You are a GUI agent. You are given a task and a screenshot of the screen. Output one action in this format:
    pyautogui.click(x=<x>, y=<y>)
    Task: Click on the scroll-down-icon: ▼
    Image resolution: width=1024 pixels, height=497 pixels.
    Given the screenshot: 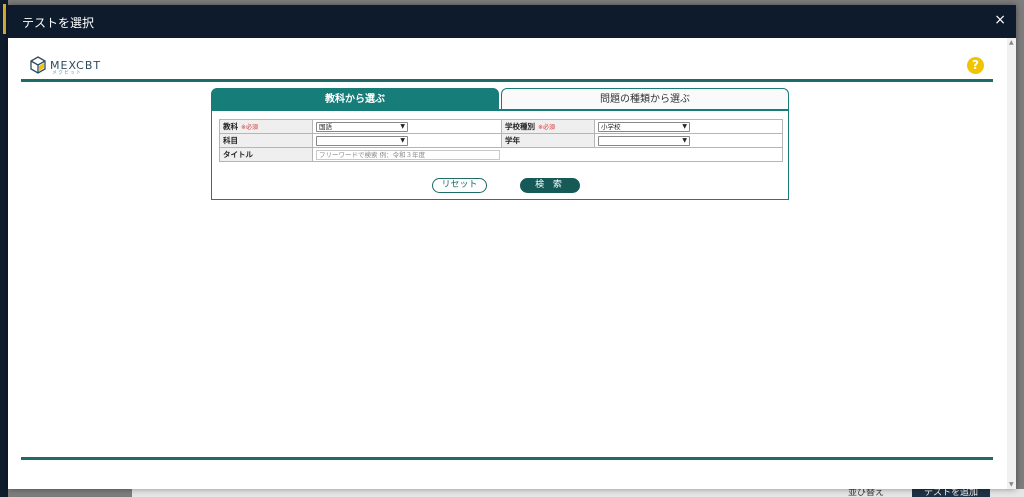 What is the action you would take?
    pyautogui.click(x=1011, y=484)
    